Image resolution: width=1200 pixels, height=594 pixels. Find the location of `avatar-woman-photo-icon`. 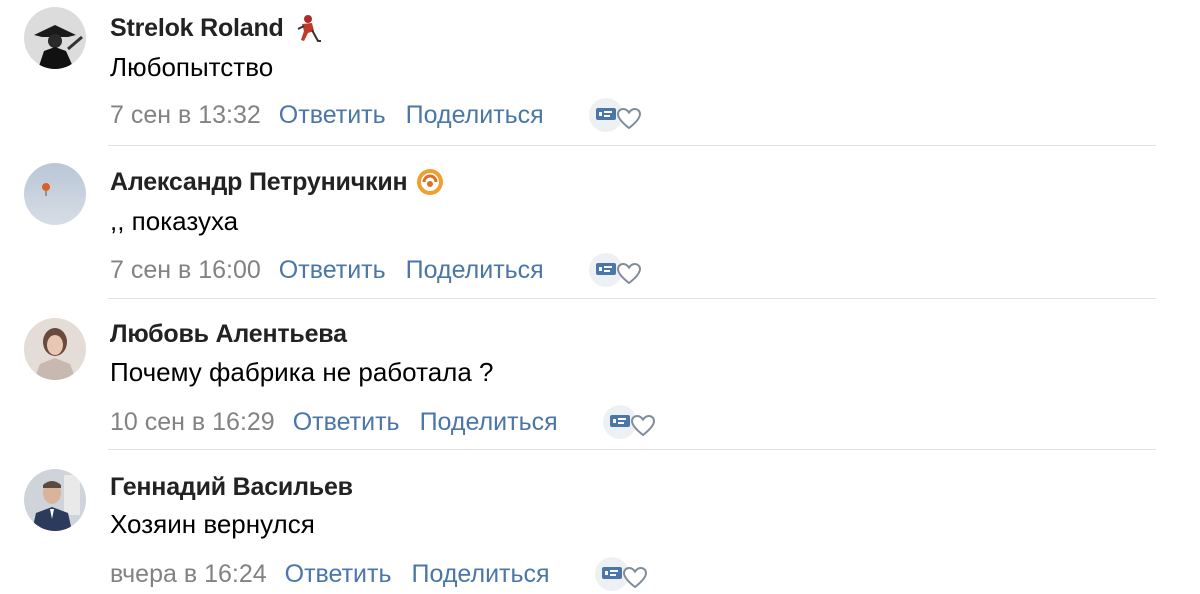

avatar-woman-photo-icon is located at coordinates (55, 349).